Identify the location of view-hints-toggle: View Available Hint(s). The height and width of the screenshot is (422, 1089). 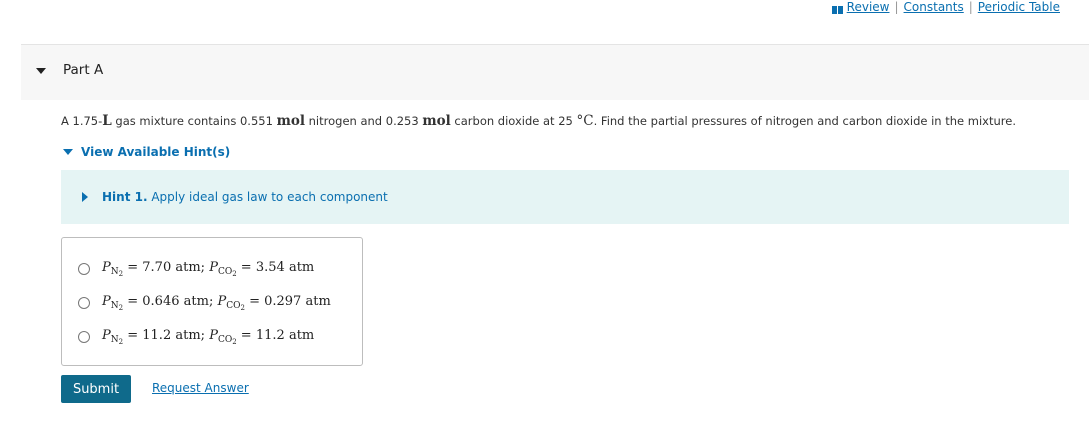
(146, 152).